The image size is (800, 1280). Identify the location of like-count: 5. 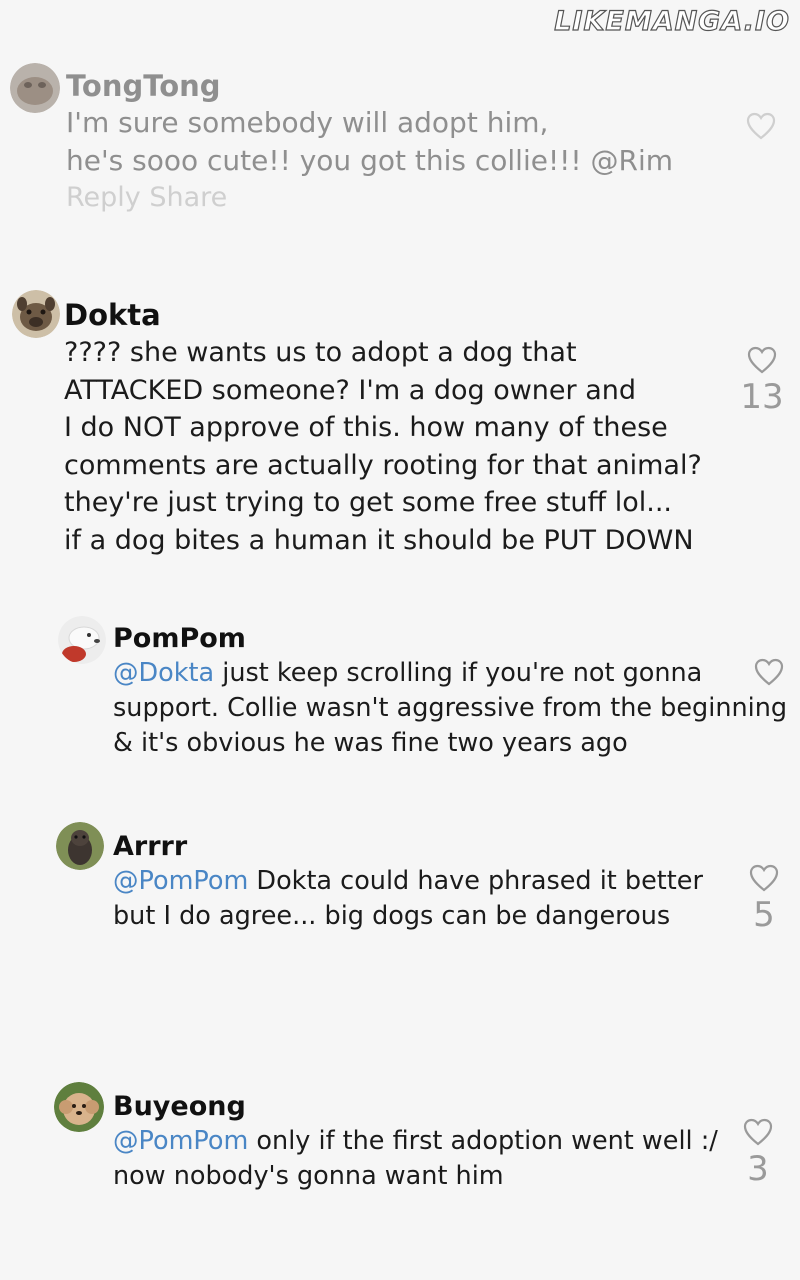
(764, 915).